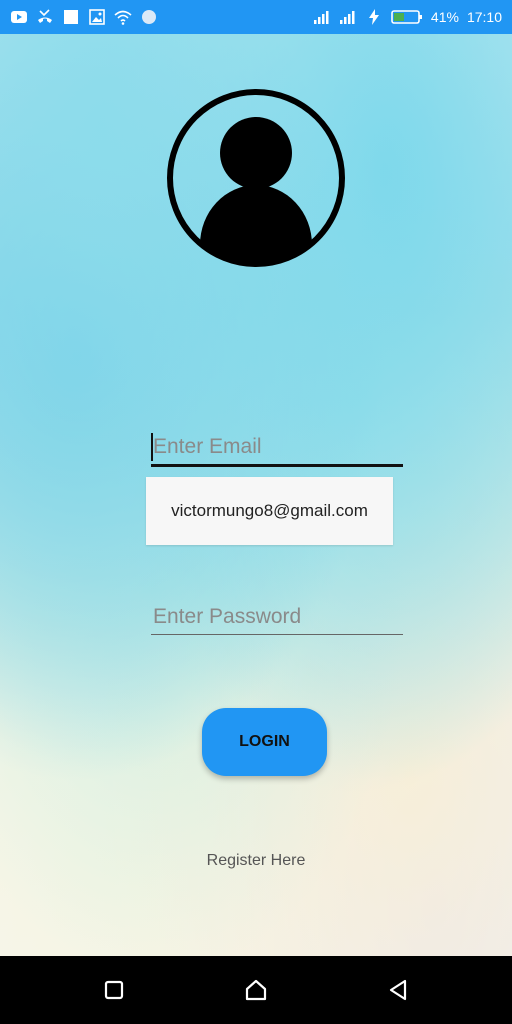  I want to click on back-button, so click(398, 990).